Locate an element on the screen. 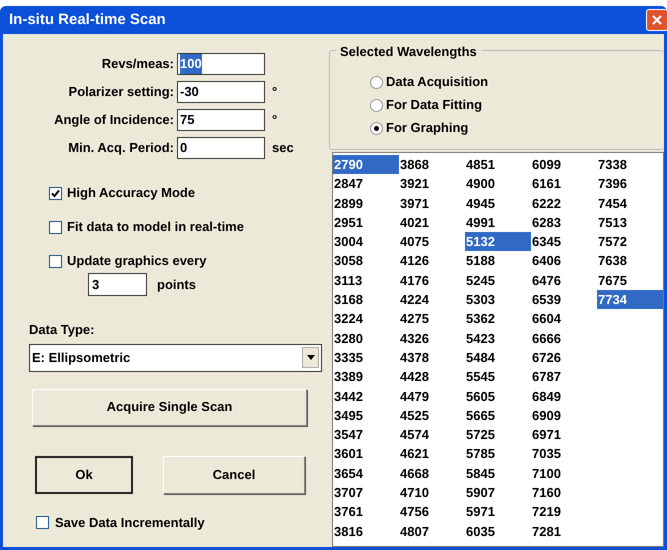  list-item: 3921 is located at coordinates (432, 184).